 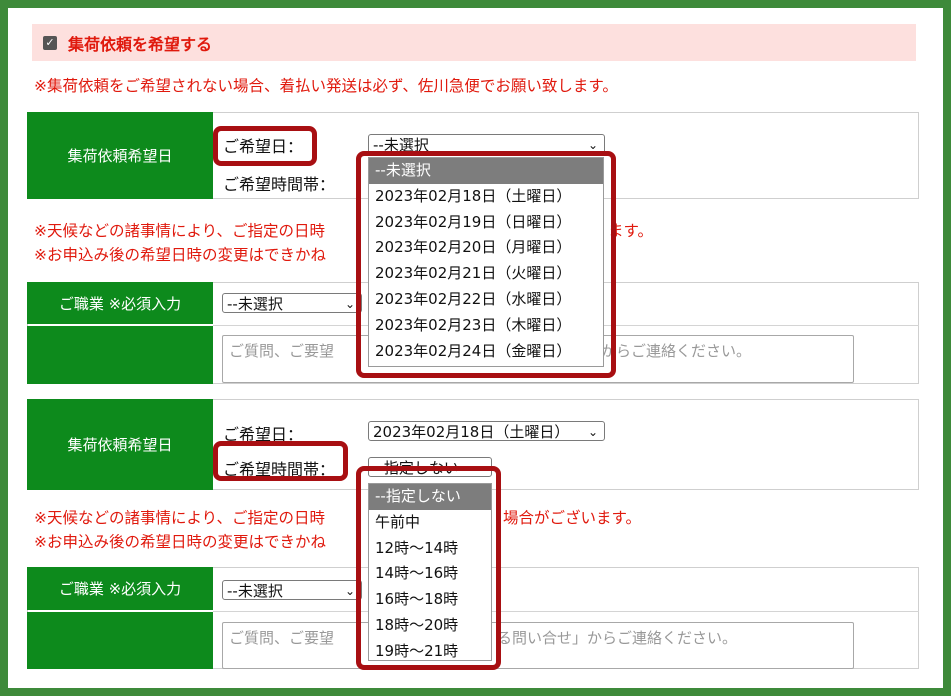 What do you see at coordinates (180, 231) in the screenshot?
I see `note-weather-1: ※天候などの諸事情により、ご指定の日時` at bounding box center [180, 231].